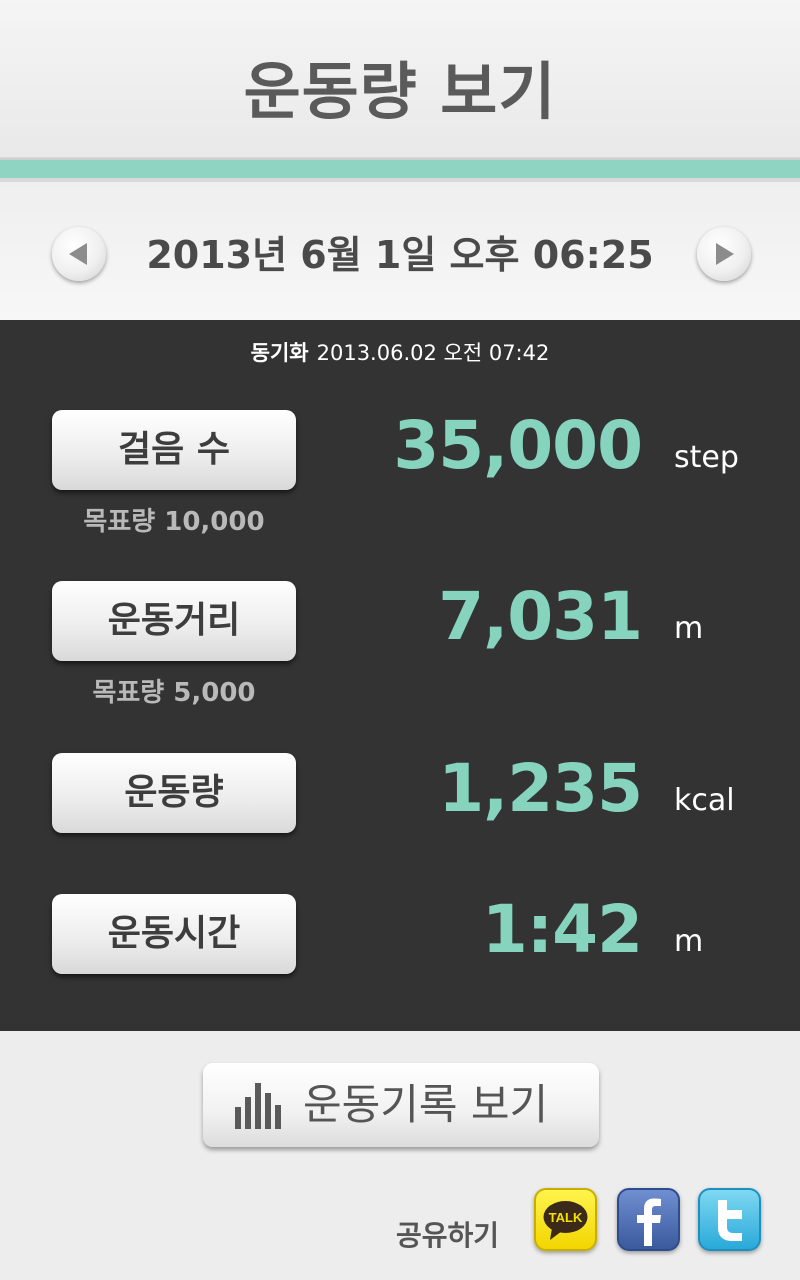 The height and width of the screenshot is (1280, 800). I want to click on distance-unit: m, so click(689, 628).